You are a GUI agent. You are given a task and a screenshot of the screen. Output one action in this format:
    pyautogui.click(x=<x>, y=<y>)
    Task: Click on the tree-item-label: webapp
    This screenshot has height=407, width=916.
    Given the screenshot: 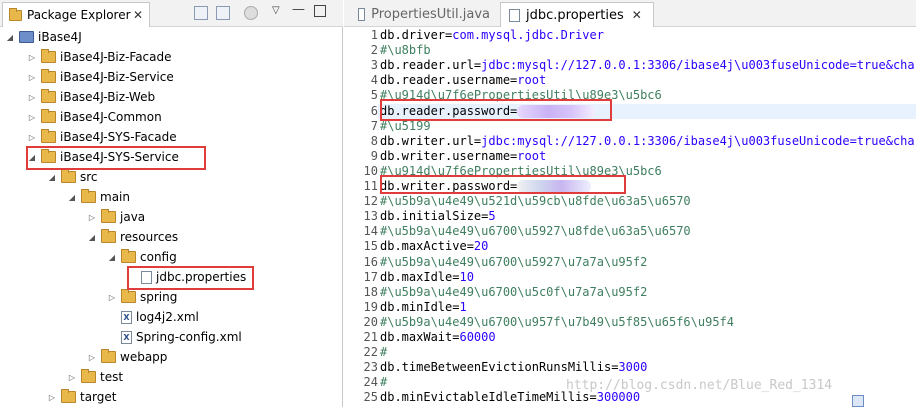 What is the action you would take?
    pyautogui.click(x=144, y=357)
    